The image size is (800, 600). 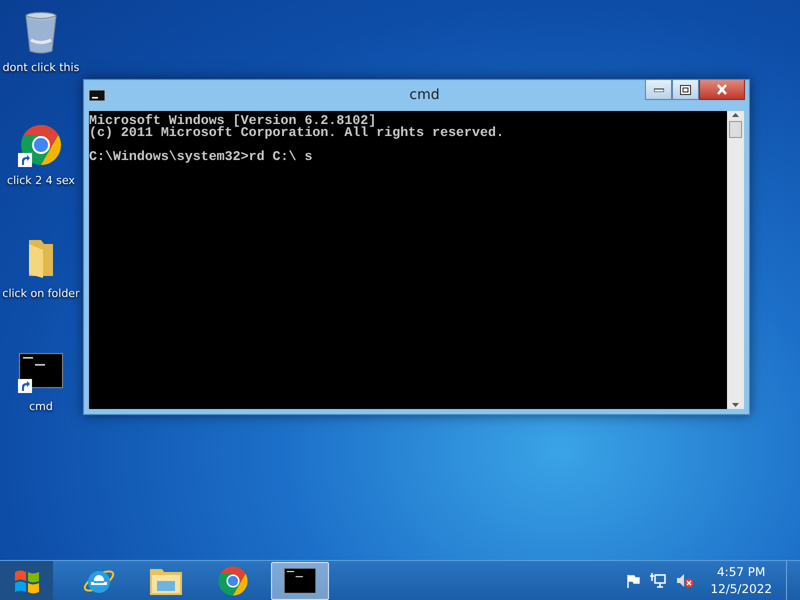 What do you see at coordinates (424, 95) in the screenshot?
I see `window-title: cmd` at bounding box center [424, 95].